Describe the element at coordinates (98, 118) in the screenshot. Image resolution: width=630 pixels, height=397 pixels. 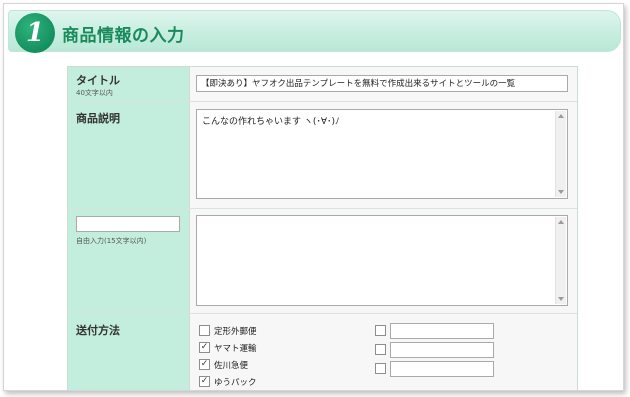
I see `description-label: 商品説明` at that location.